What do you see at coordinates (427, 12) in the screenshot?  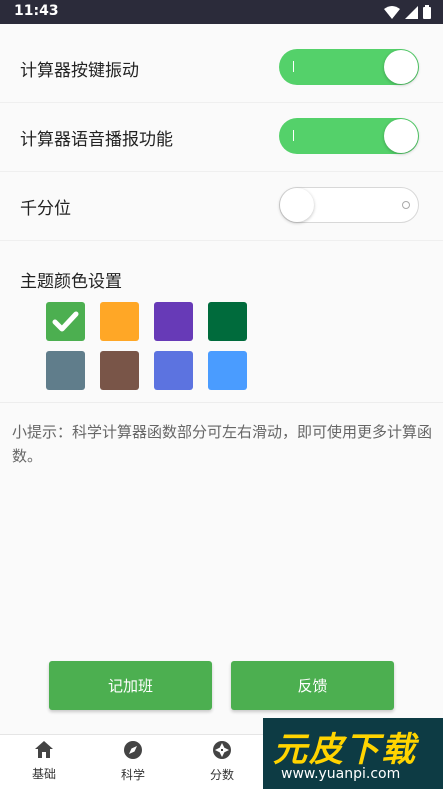 I see `battery-icon` at bounding box center [427, 12].